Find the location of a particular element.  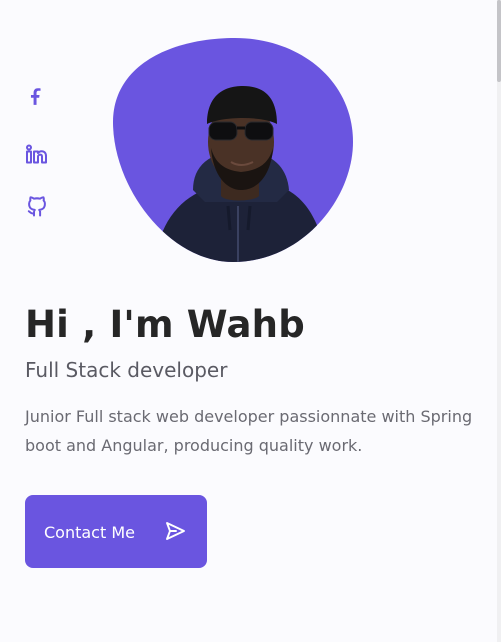

github-icon is located at coordinates (37, 207).